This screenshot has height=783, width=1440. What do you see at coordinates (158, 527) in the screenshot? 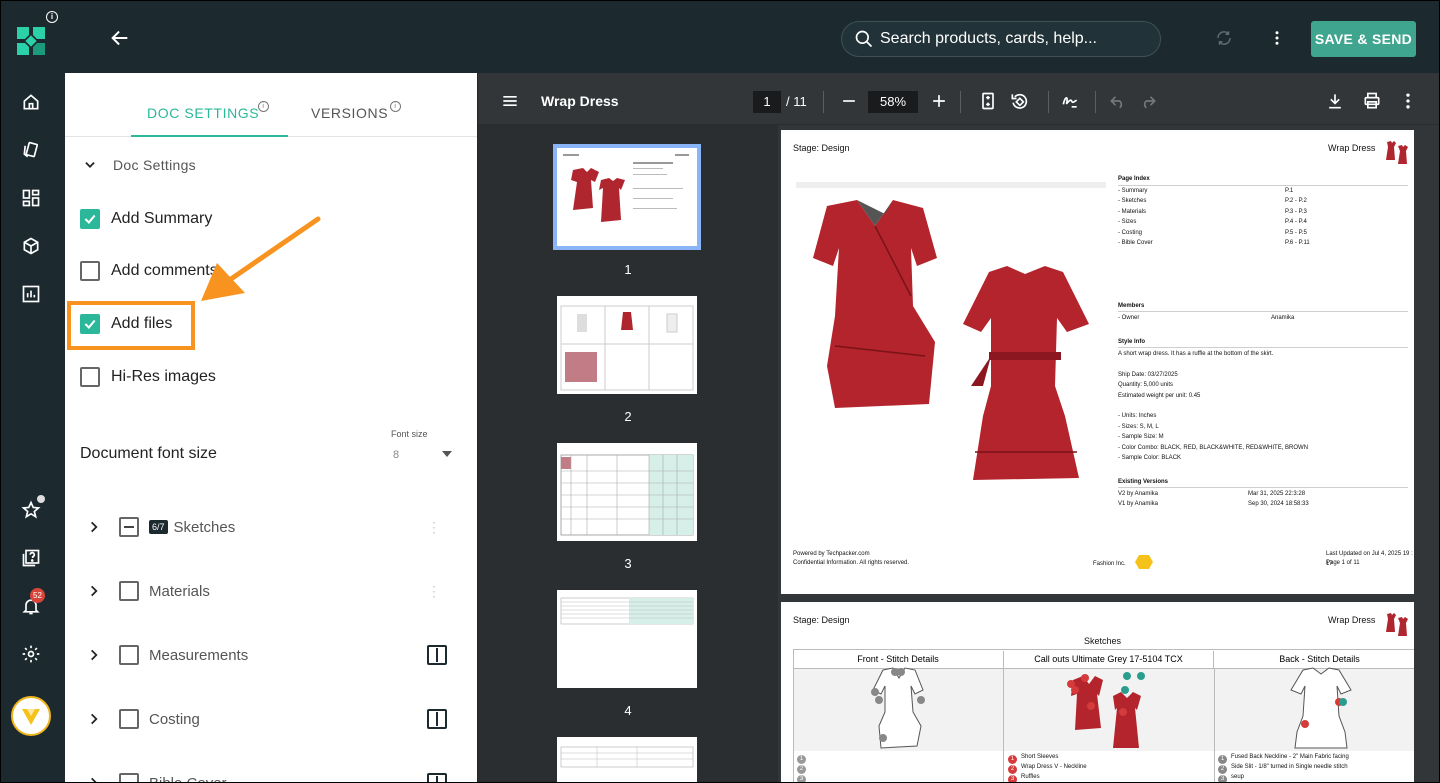
I see `count-badge: 6/7` at bounding box center [158, 527].